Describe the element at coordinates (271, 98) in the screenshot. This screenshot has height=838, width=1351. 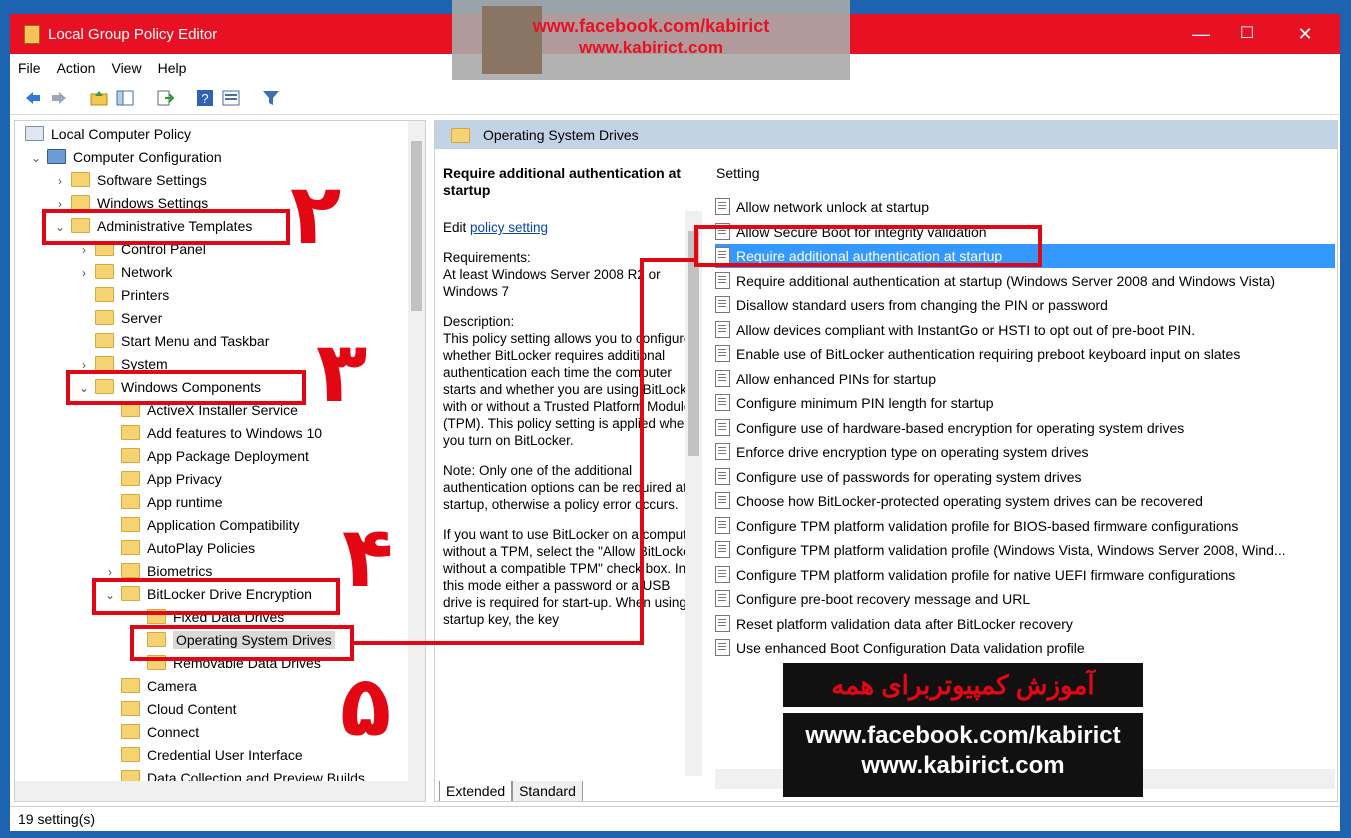
I see `filter-icon` at that location.